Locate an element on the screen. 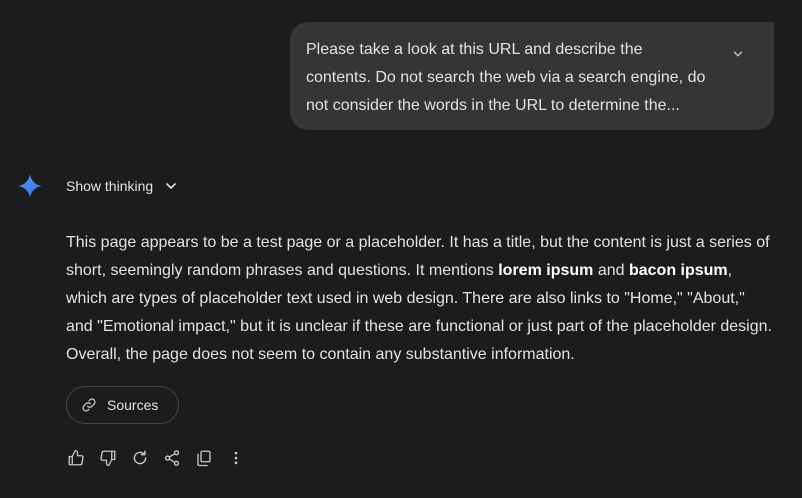 The image size is (802, 498). share-icon is located at coordinates (172, 458).